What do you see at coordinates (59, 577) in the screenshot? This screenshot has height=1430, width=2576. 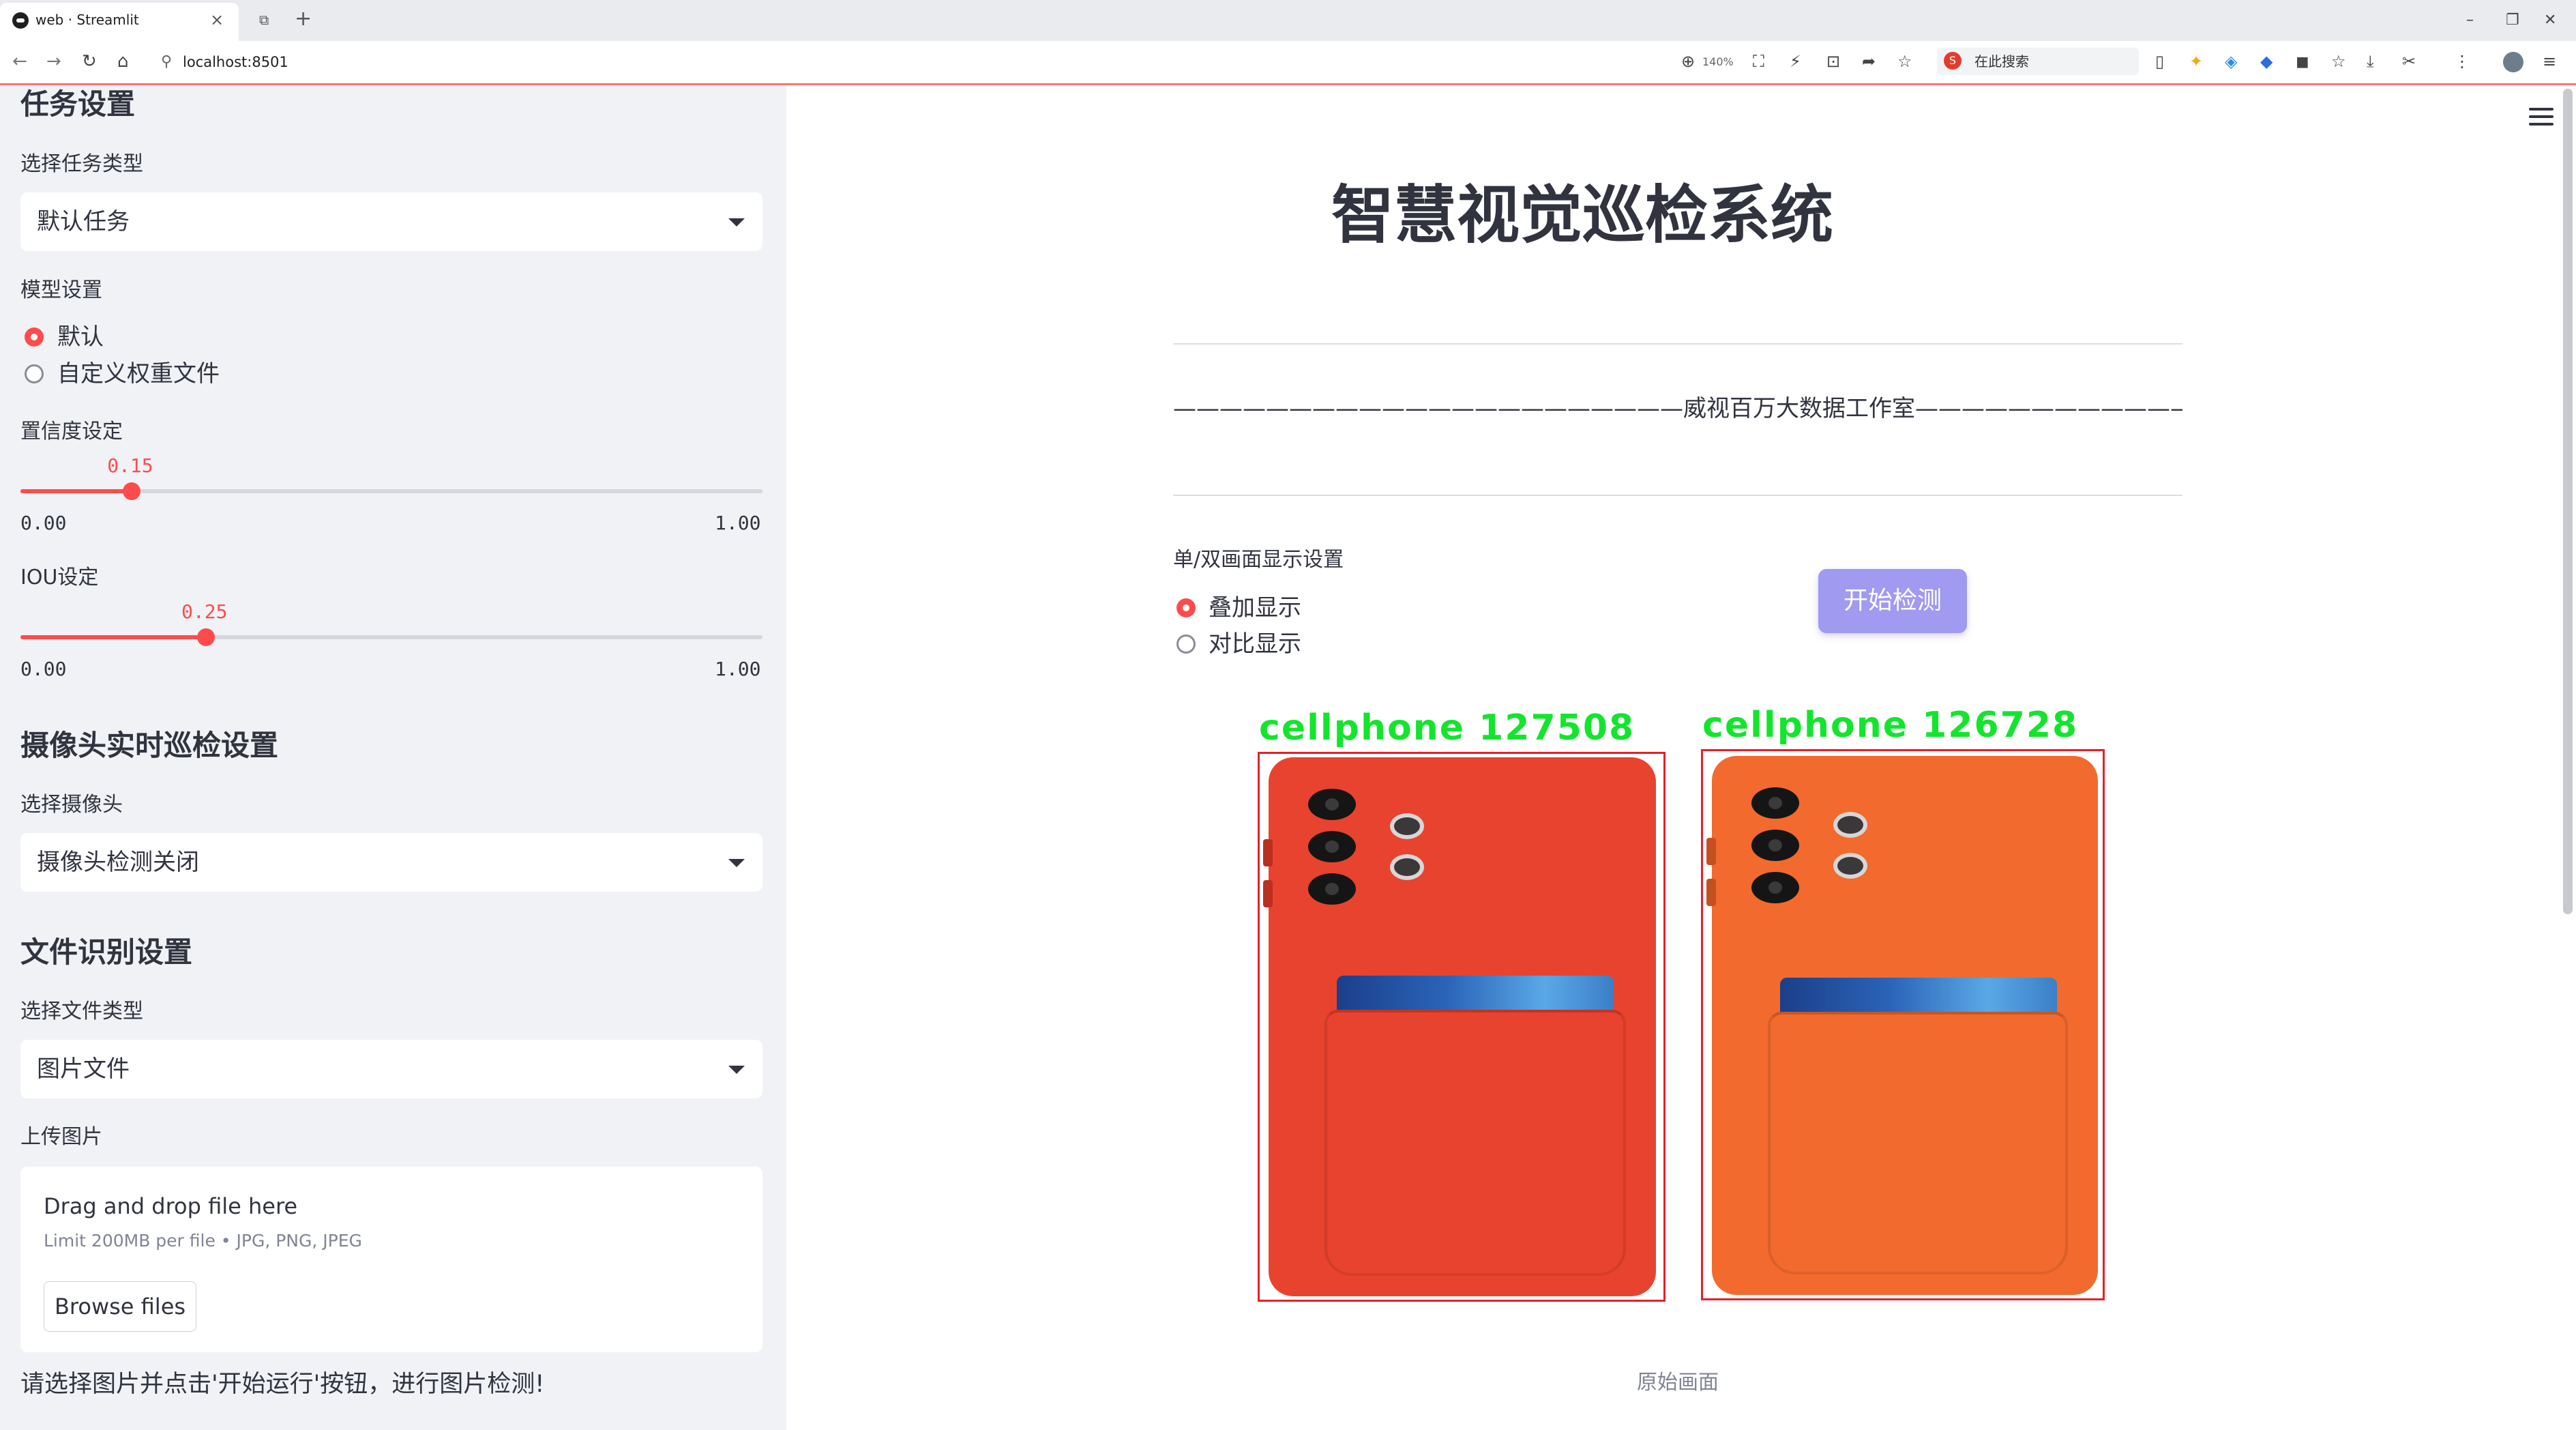 I see `iou-label: IOU设定` at bounding box center [59, 577].